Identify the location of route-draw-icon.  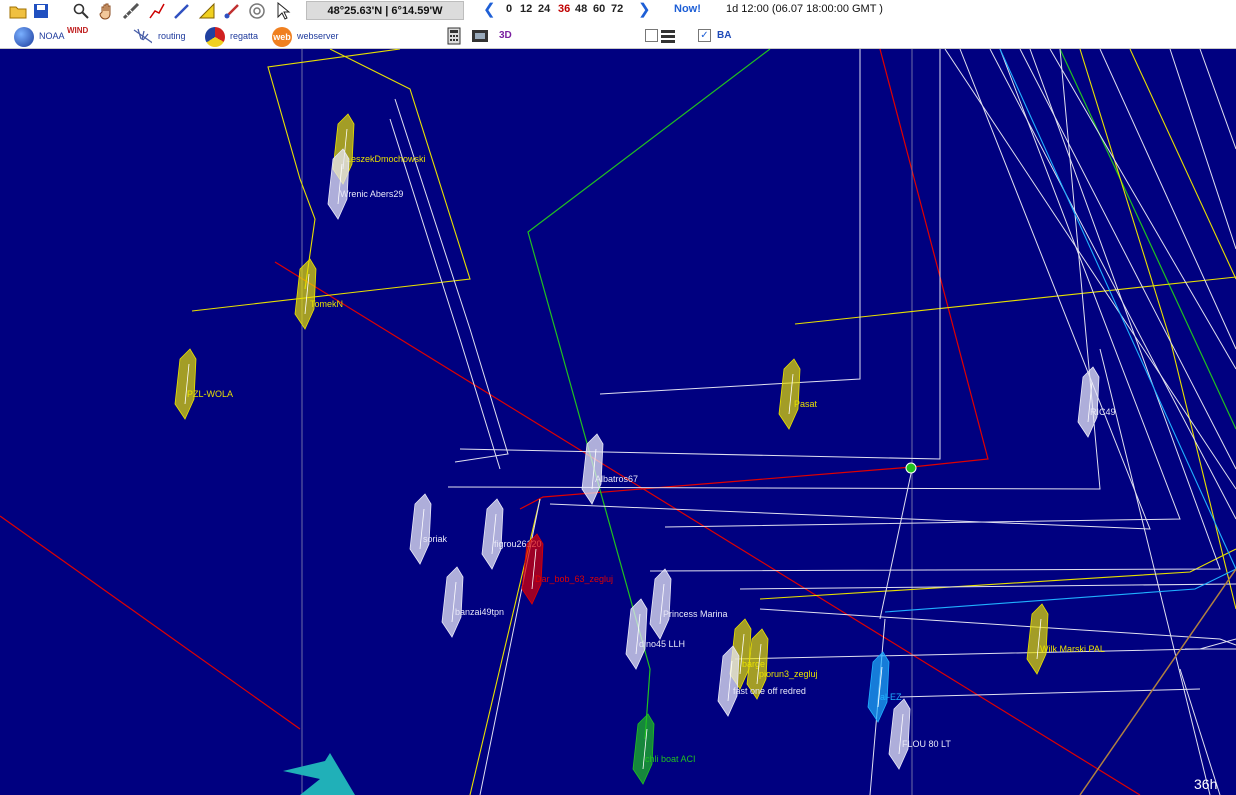
(157, 11).